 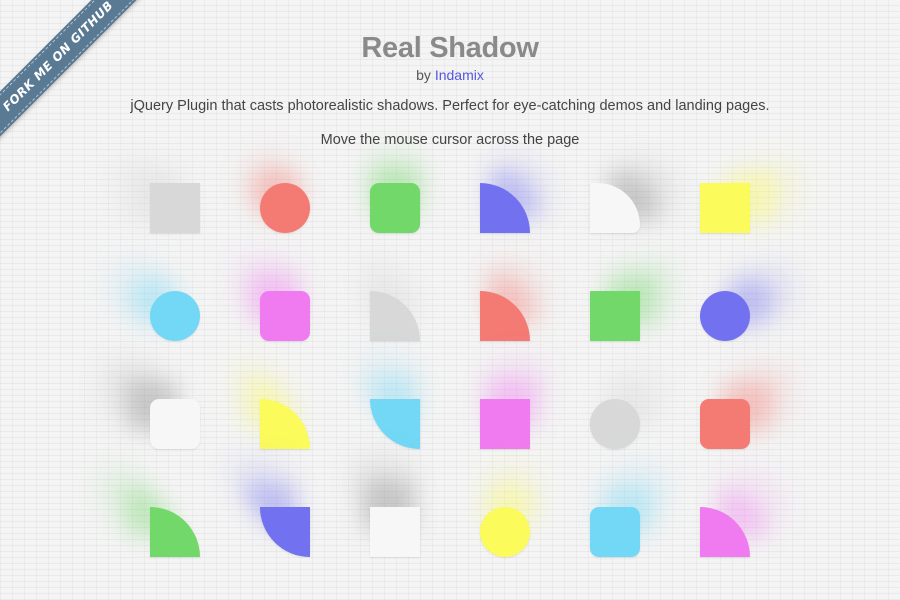 What do you see at coordinates (285, 316) in the screenshot?
I see `shadow-shape-pink-rounded` at bounding box center [285, 316].